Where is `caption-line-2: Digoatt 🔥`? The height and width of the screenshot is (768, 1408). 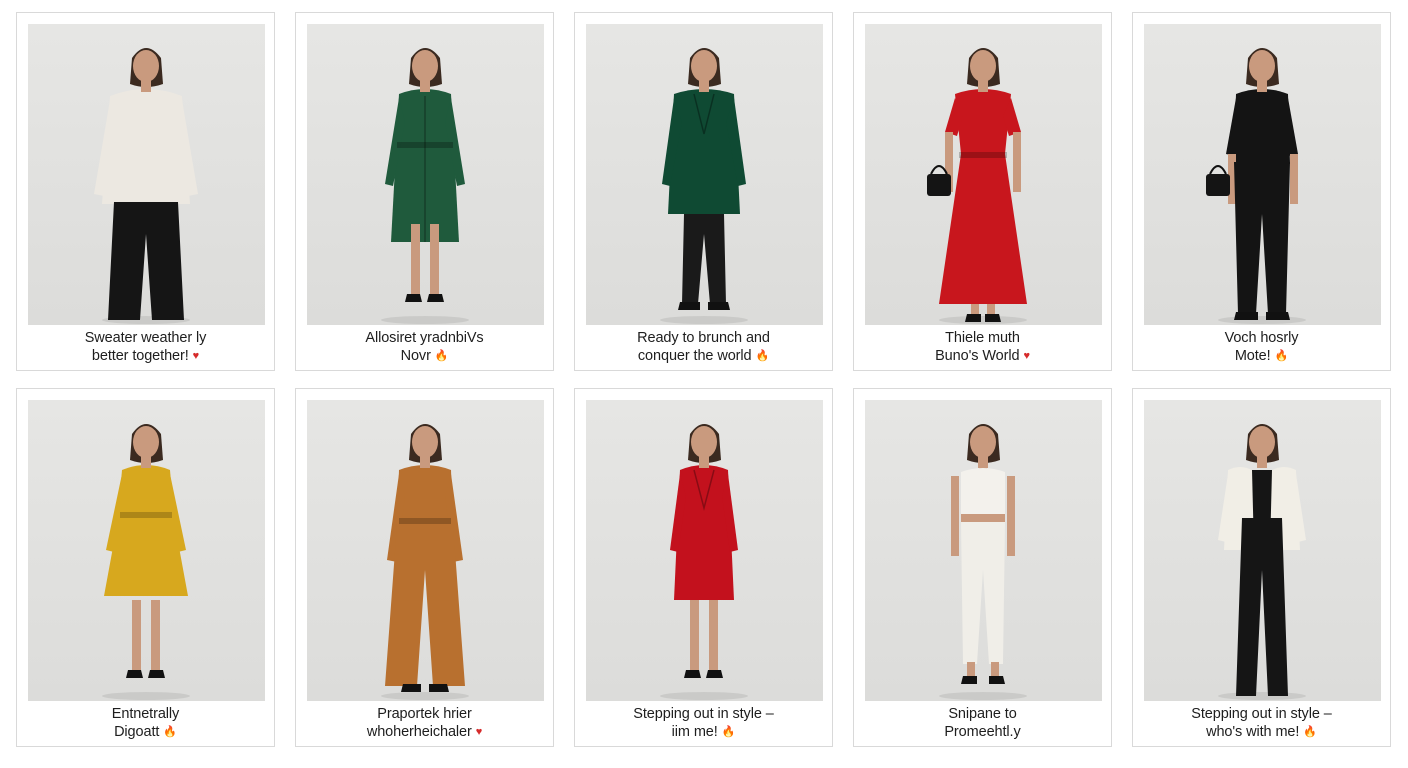 caption-line-2: Digoatt 🔥 is located at coordinates (145, 733).